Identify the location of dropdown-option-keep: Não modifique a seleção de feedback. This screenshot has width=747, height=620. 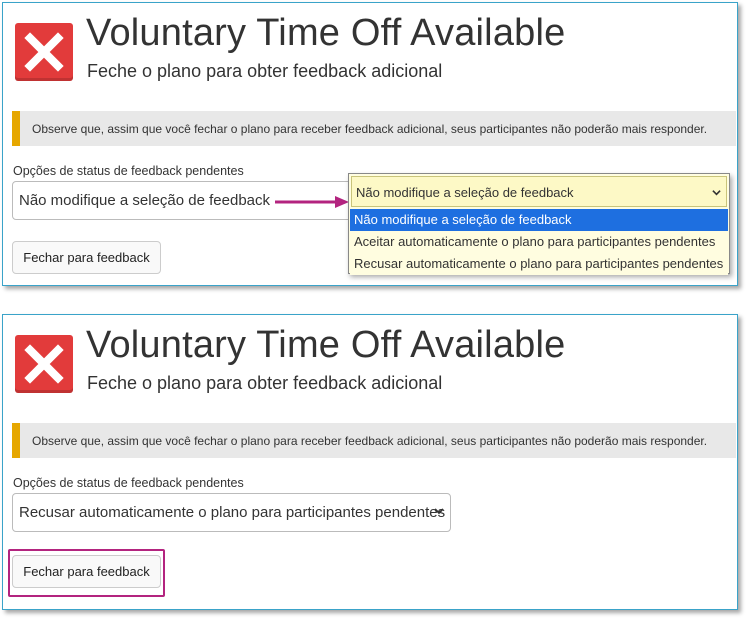
(539, 220).